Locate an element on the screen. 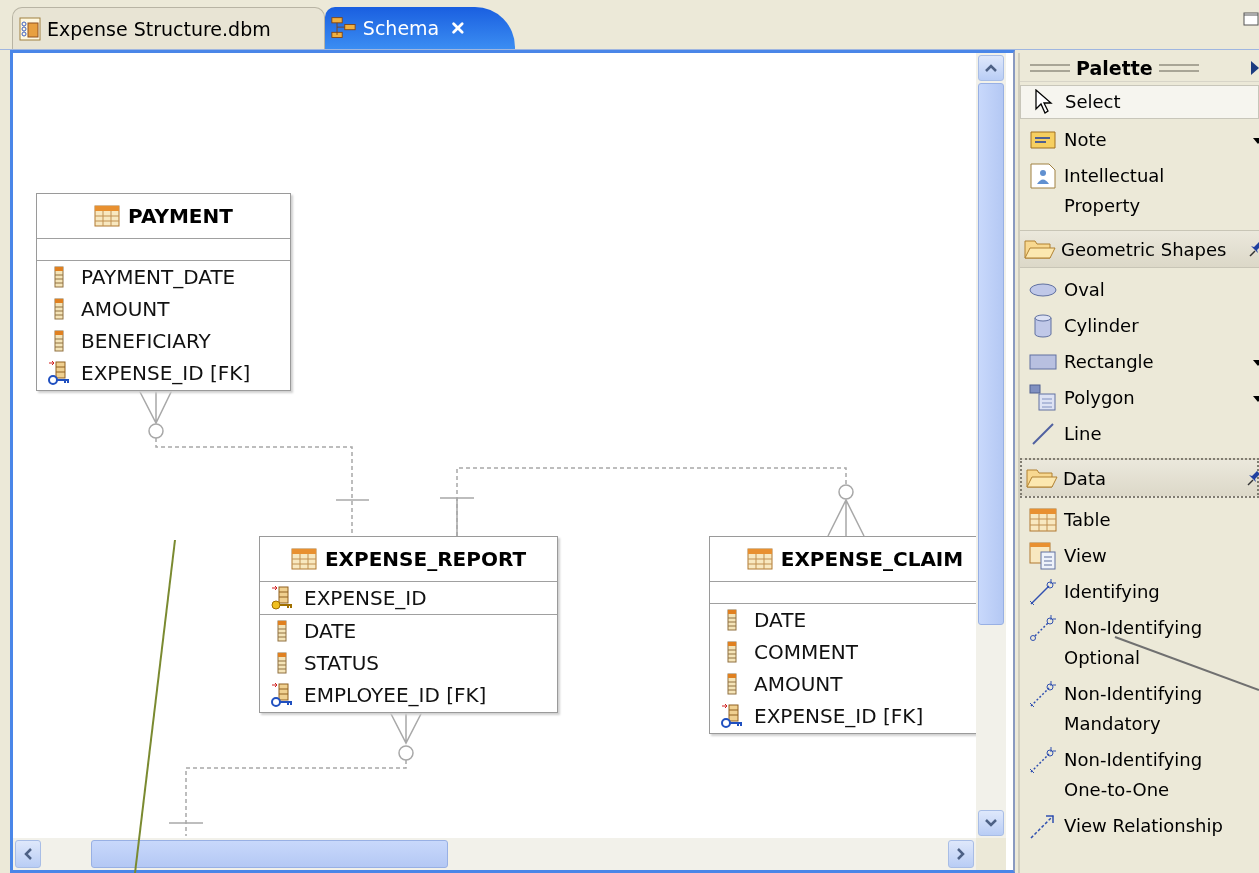 This screenshot has width=1259, height=873. palette-drawer: Data is located at coordinates (1139, 478).